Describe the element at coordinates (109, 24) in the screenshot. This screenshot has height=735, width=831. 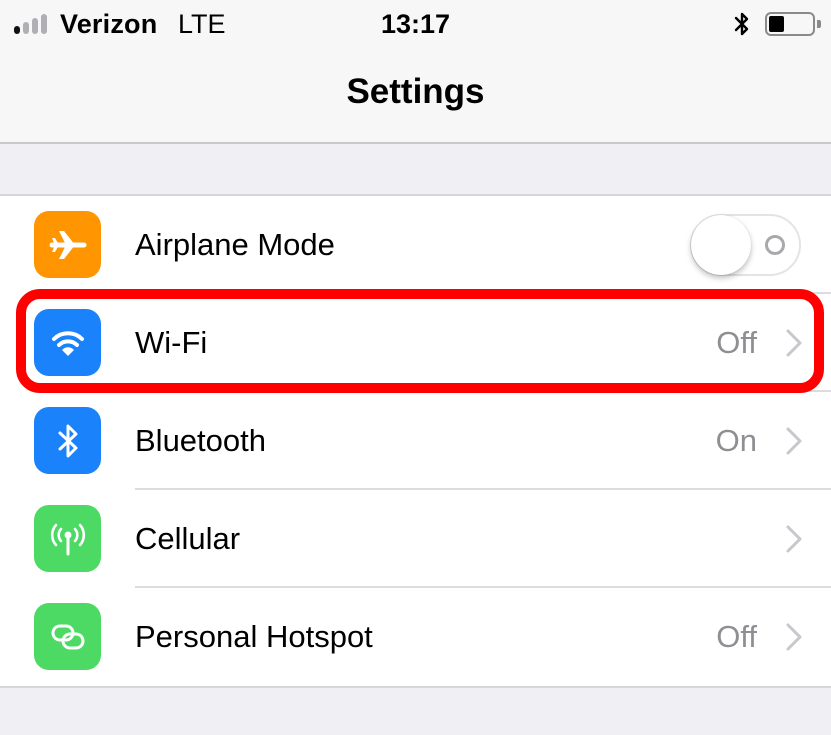
I see `carrier-name: Verizon` at that location.